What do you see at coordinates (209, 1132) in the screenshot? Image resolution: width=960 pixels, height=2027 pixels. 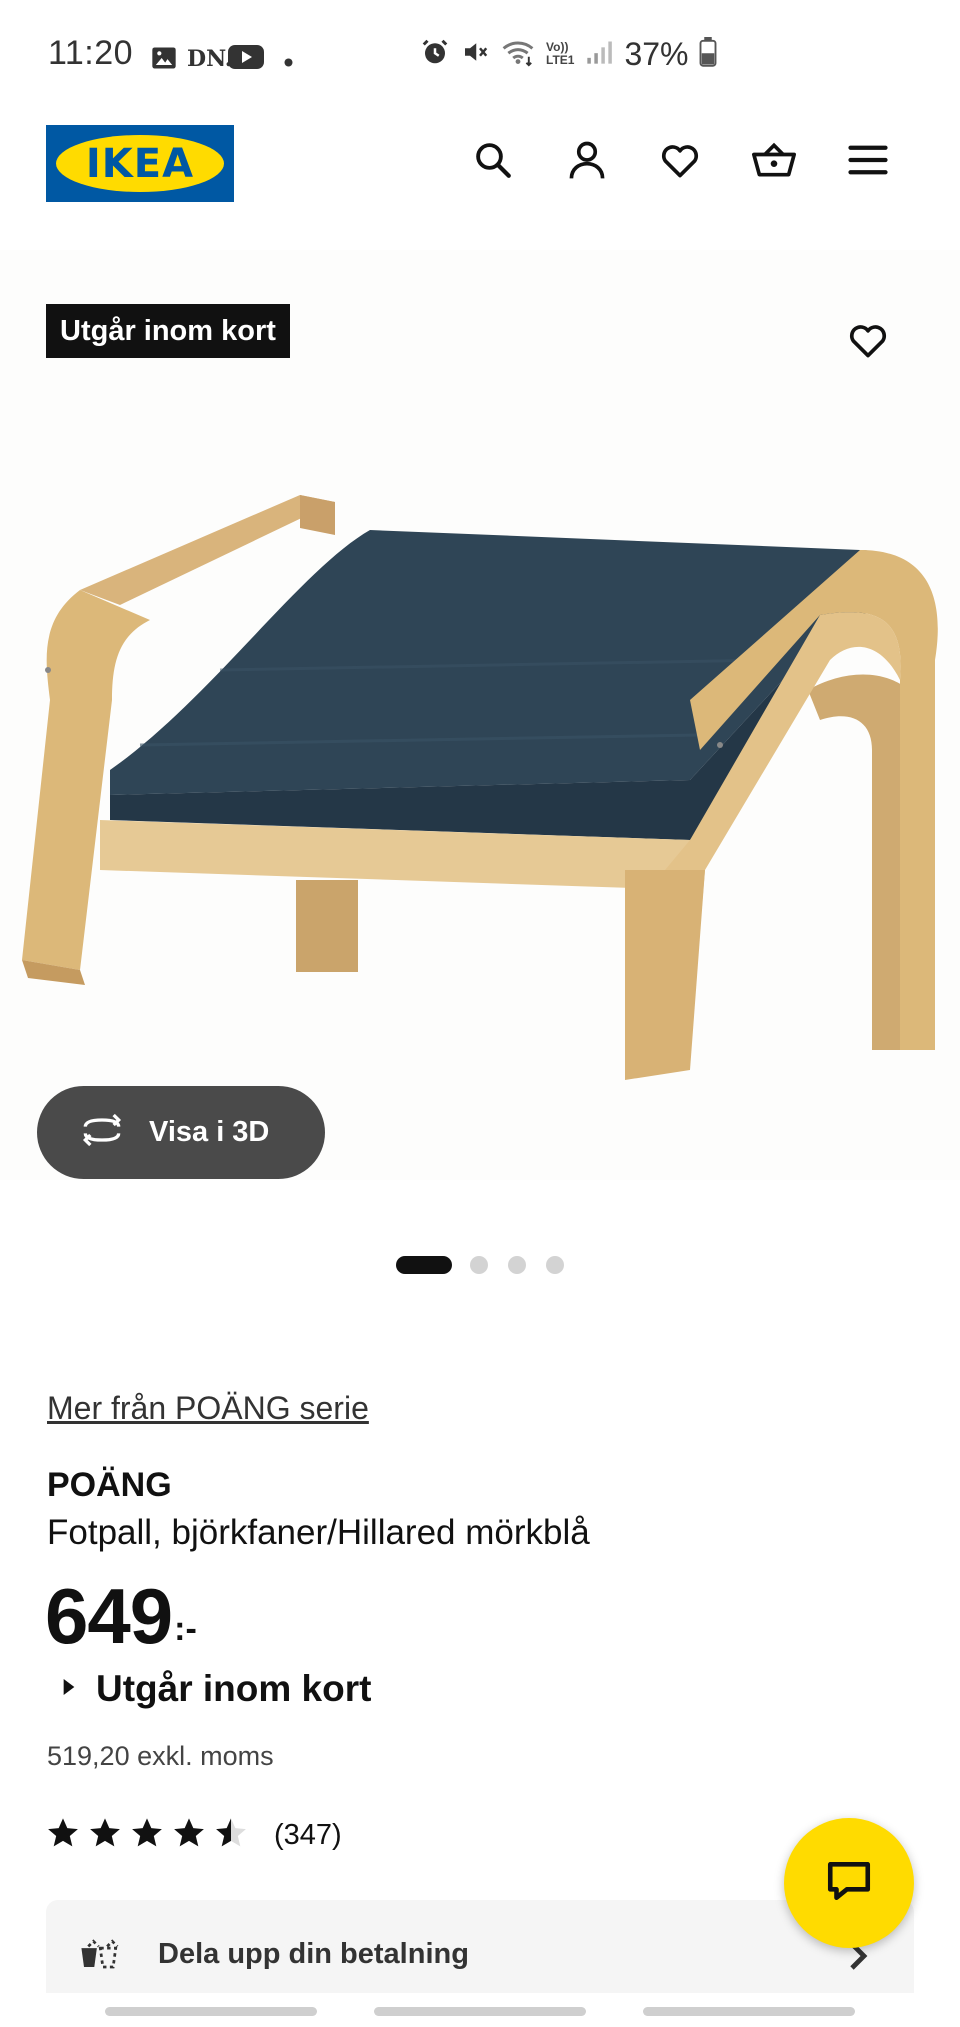 I see `view-in-3d-label: Visa i 3D` at bounding box center [209, 1132].